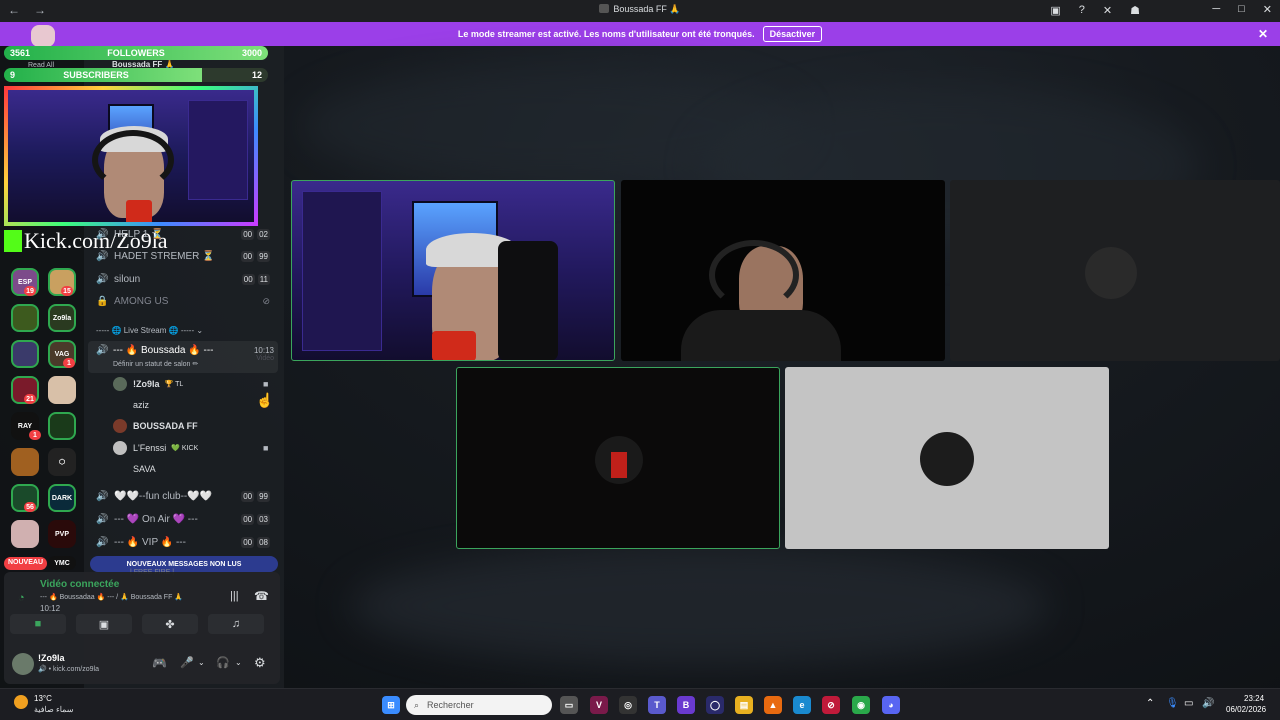  Describe the element at coordinates (174, 384) in the screenshot. I see `user-tag: 🏆 TL` at that location.